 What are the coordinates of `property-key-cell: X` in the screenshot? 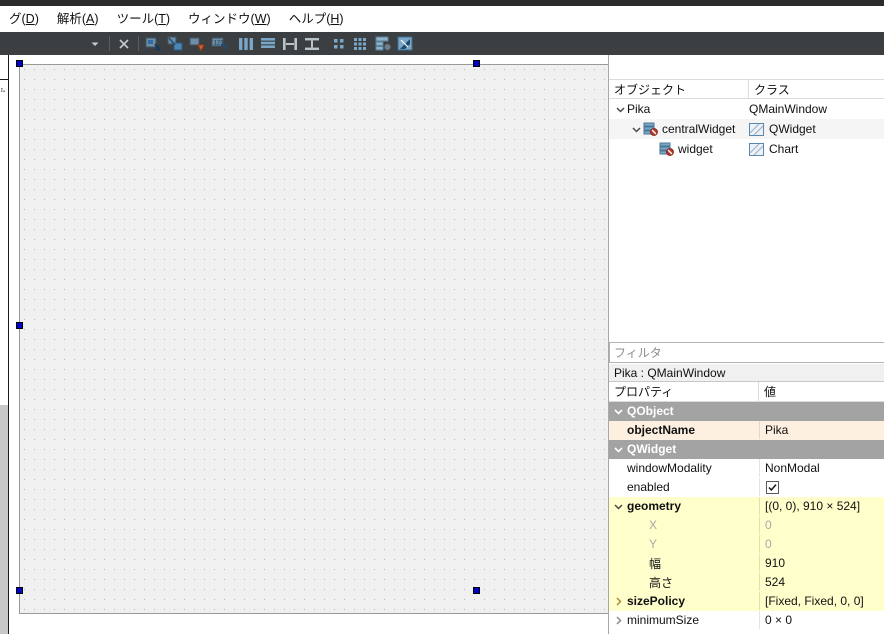 It's located at (684, 525).